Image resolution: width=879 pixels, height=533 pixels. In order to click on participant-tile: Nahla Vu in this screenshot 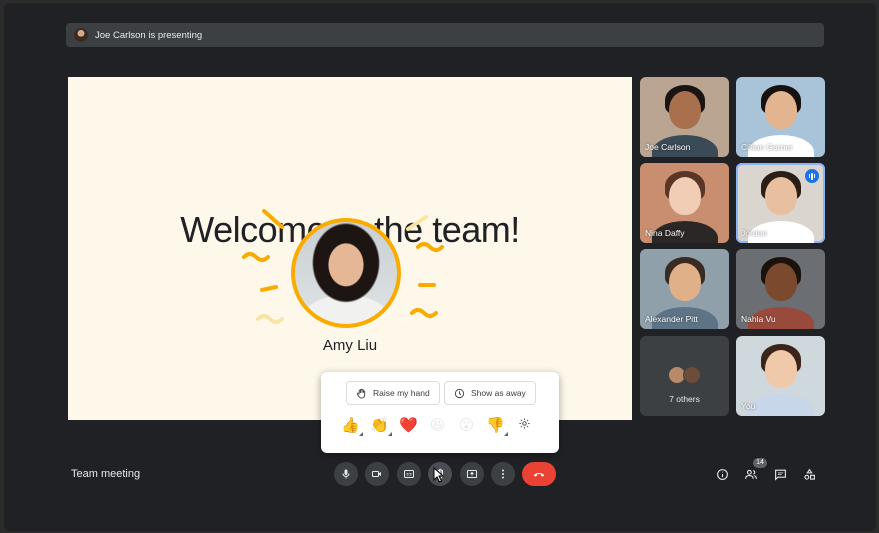, I will do `click(780, 289)`.